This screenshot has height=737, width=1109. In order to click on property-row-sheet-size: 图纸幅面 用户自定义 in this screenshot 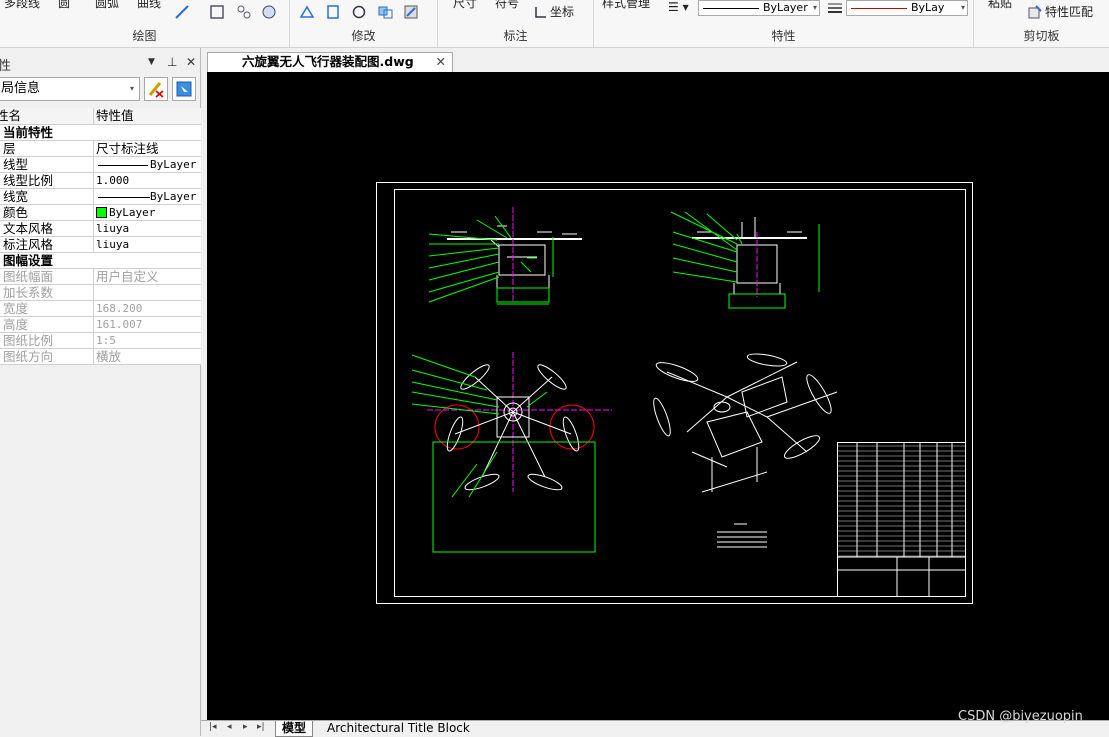, I will do `click(100, 277)`.